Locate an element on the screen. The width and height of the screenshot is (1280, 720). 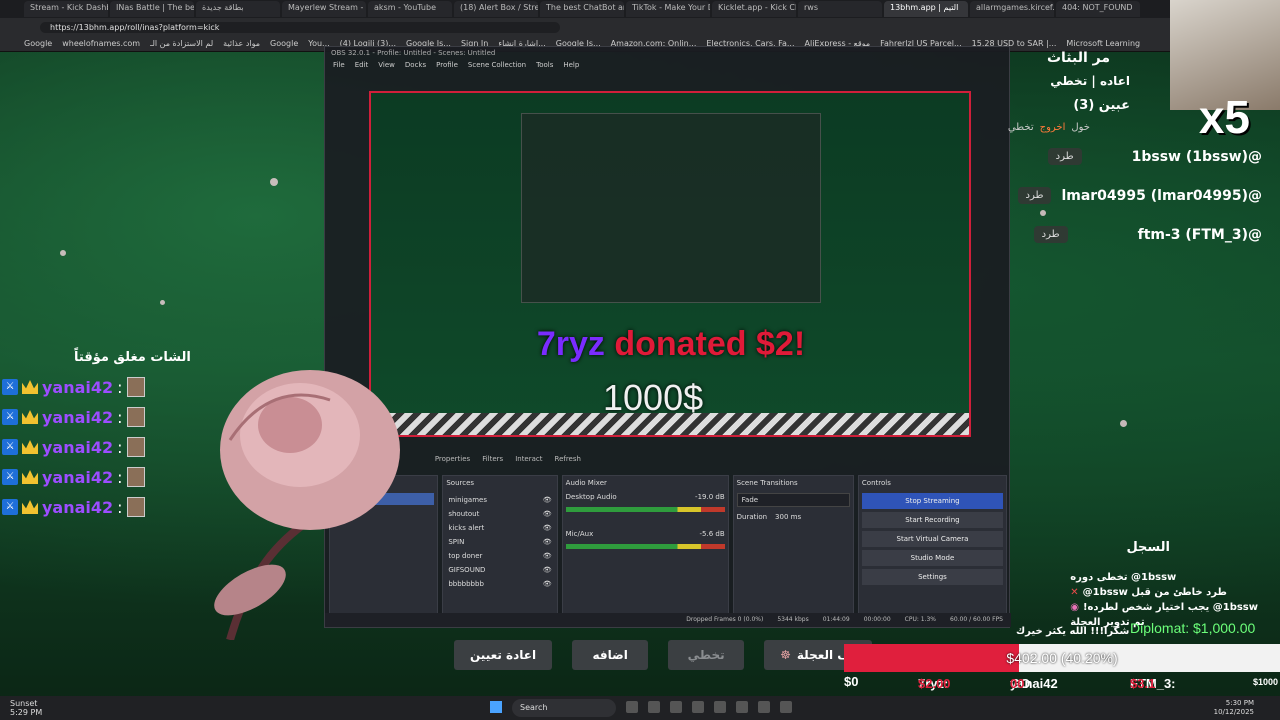
browser-tab: Mayerlew Stream - W is located at coordinates (324, 9).